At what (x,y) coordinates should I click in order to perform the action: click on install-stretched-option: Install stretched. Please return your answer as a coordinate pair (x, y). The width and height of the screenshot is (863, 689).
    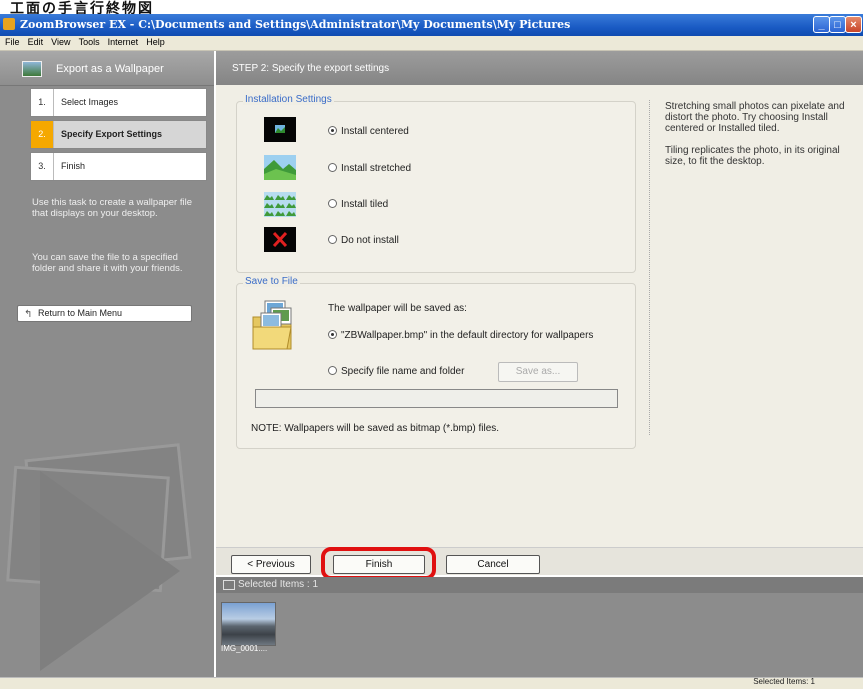
    Looking at the image, I should click on (369, 168).